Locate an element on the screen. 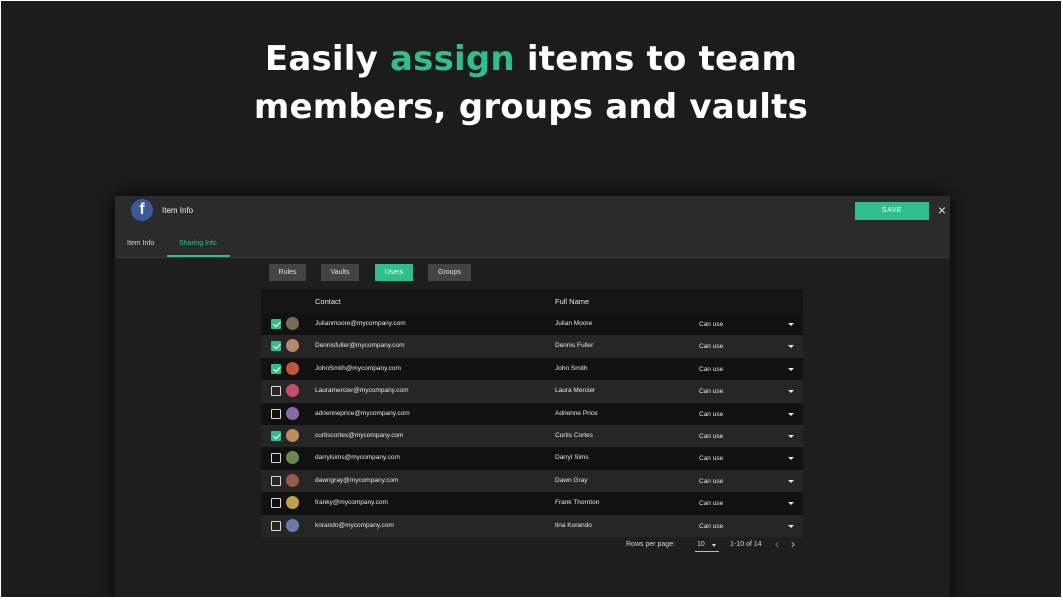 This screenshot has height=600, width=1063. pagination-bar: Rows per page: 10 1-10 of 14 ‹ › is located at coordinates (532, 546).